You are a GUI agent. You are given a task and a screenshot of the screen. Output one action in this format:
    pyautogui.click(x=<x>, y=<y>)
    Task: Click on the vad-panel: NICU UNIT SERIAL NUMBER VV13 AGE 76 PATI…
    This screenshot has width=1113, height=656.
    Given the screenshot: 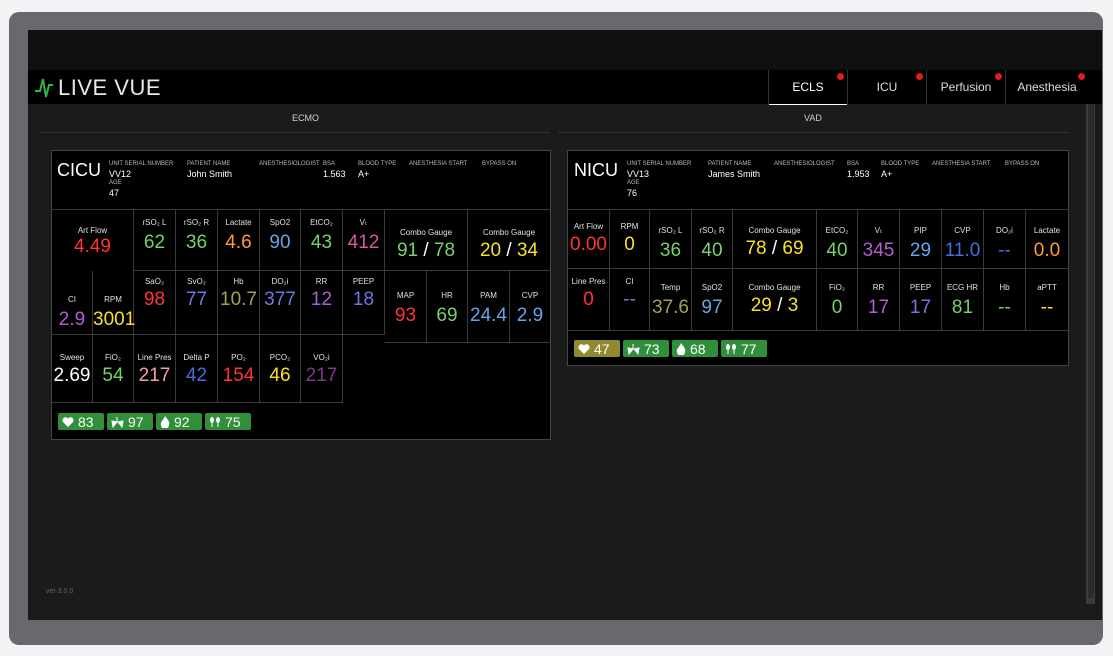 What is the action you would take?
    pyautogui.click(x=818, y=258)
    